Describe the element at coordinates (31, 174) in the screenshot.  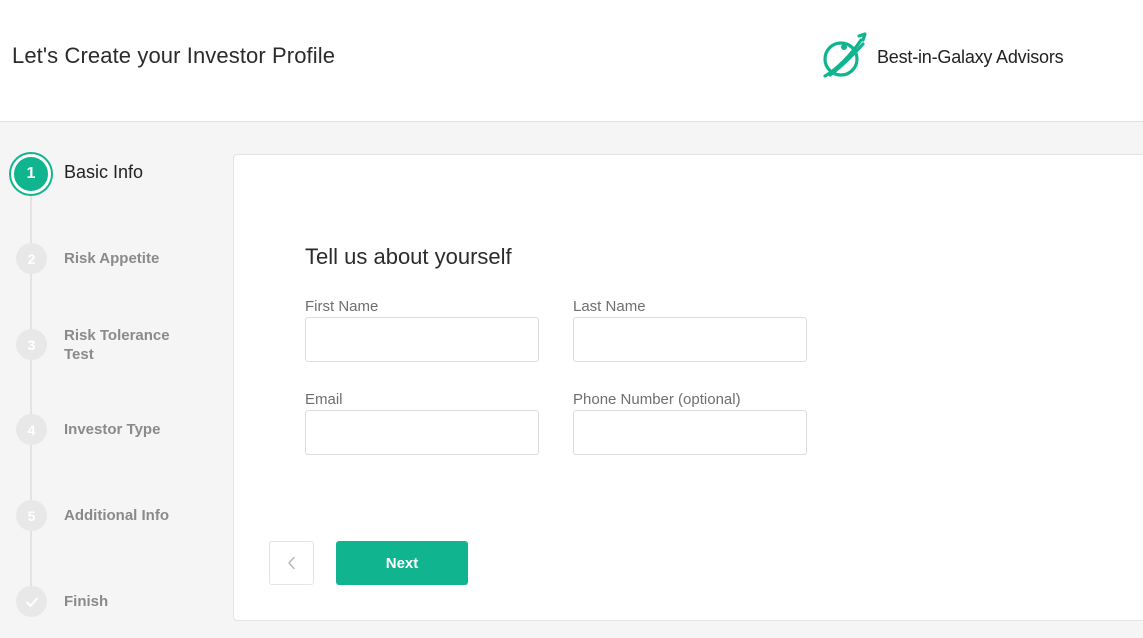
I see `step-number-badge: 1` at that location.